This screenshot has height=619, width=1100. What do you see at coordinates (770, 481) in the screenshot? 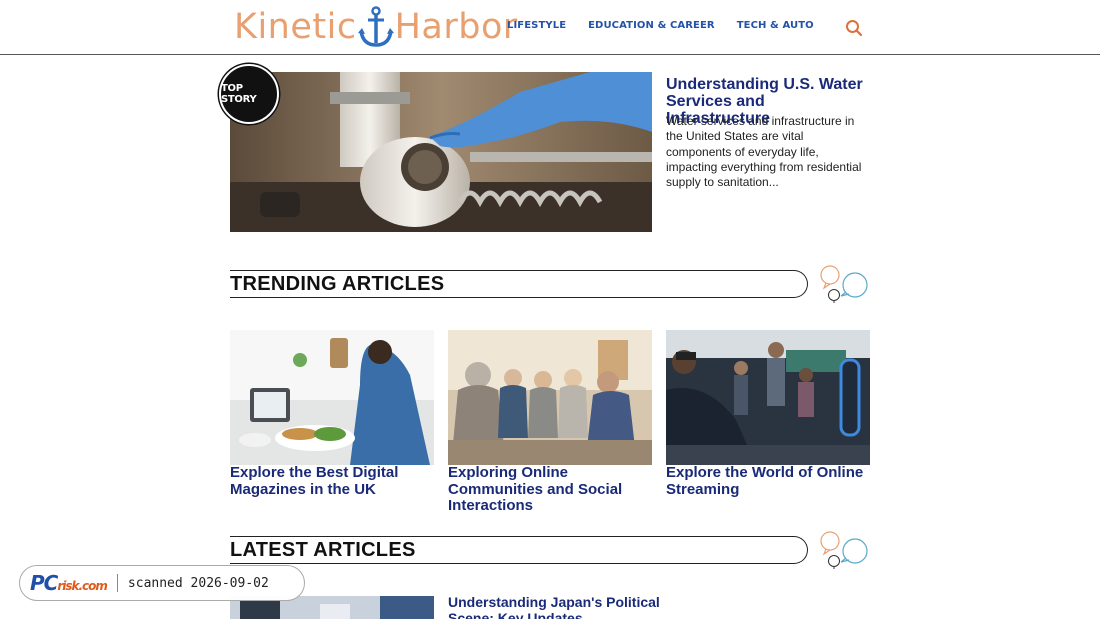
I see `trending-card-3-title: Explore the World of Online Streaming` at bounding box center [770, 481].